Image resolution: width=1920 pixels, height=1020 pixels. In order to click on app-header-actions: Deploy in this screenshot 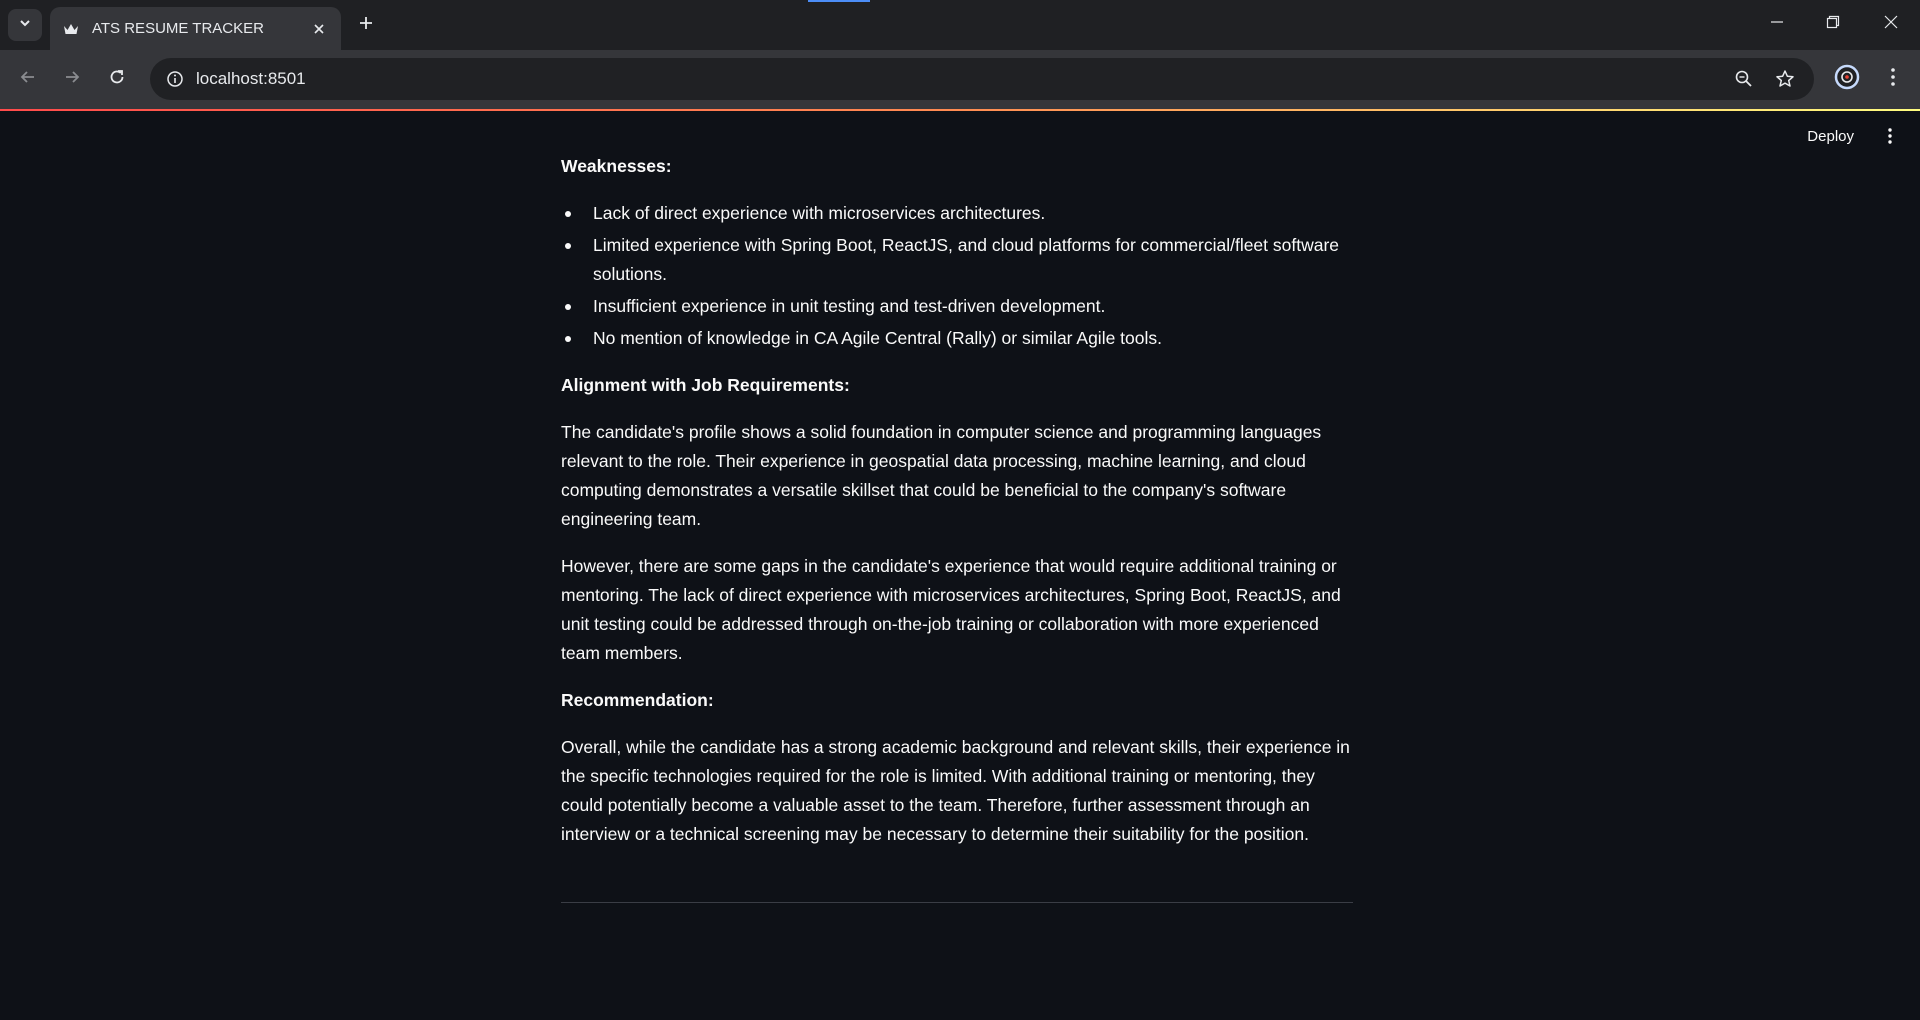, I will do `click(1858, 136)`.